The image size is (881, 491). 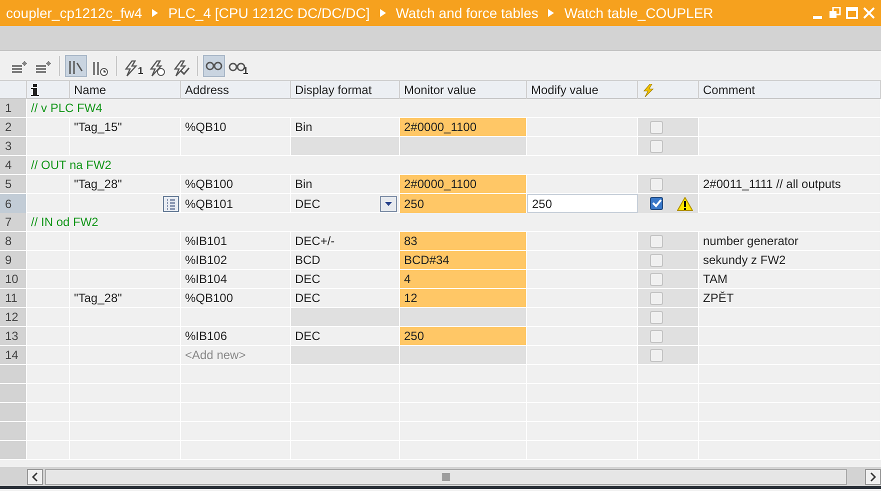 I want to click on scroll-right-button, so click(x=873, y=476).